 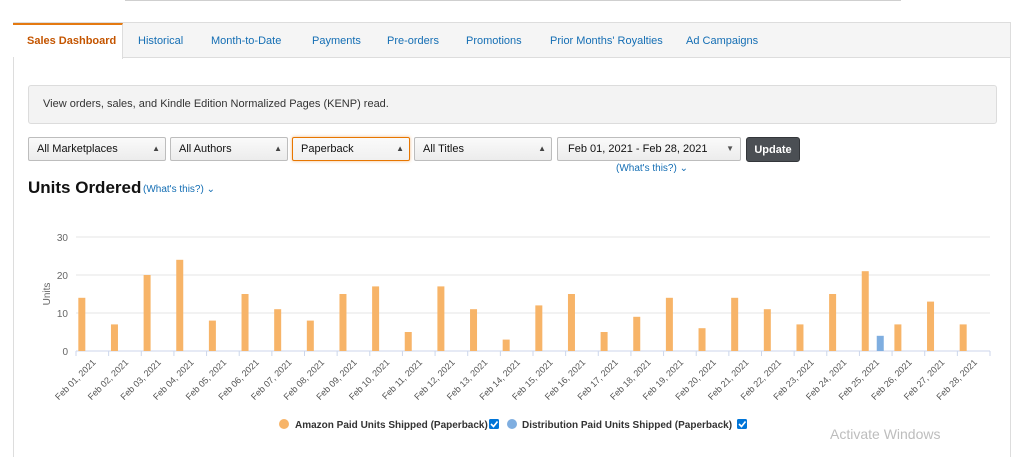 I want to click on y-axis-label: Units, so click(x=47, y=294).